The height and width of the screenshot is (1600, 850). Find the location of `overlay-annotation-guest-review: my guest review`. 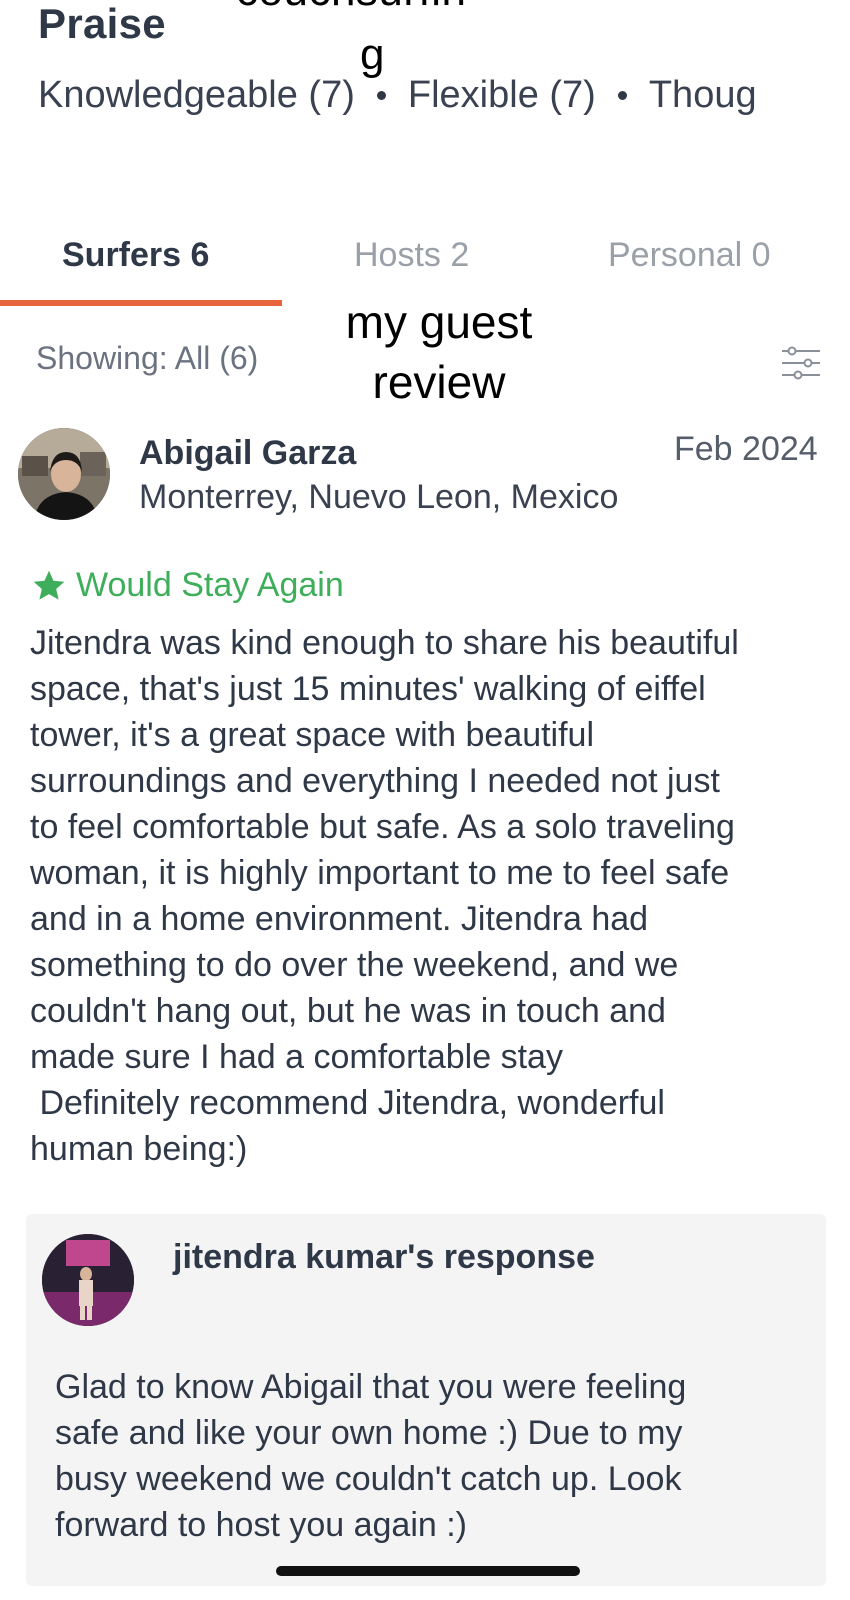

overlay-annotation-guest-review: my guest review is located at coordinates (439, 352).